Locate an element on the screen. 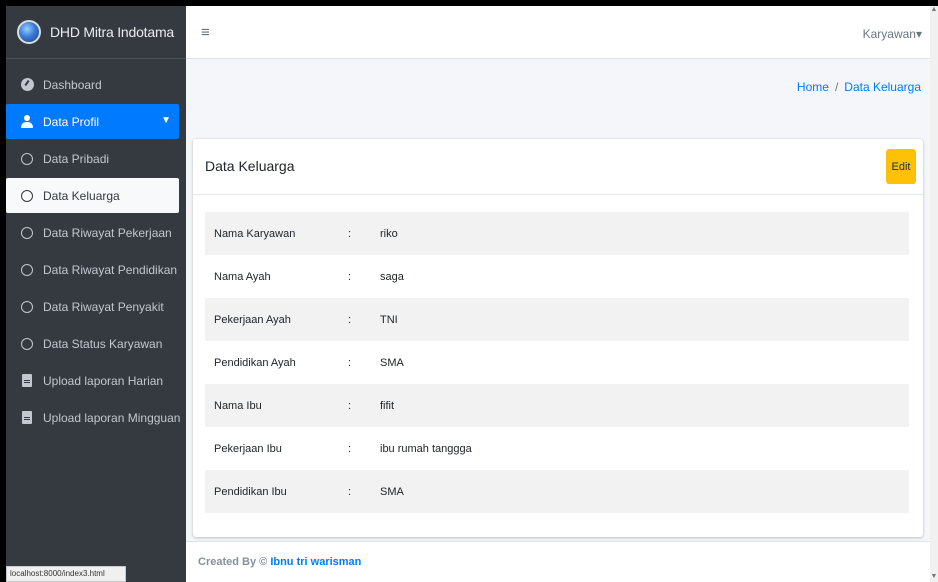 The image size is (938, 582). sidebar-item-riwayat-penyakit: Data Riwayat Penyakit is located at coordinates (96, 306).